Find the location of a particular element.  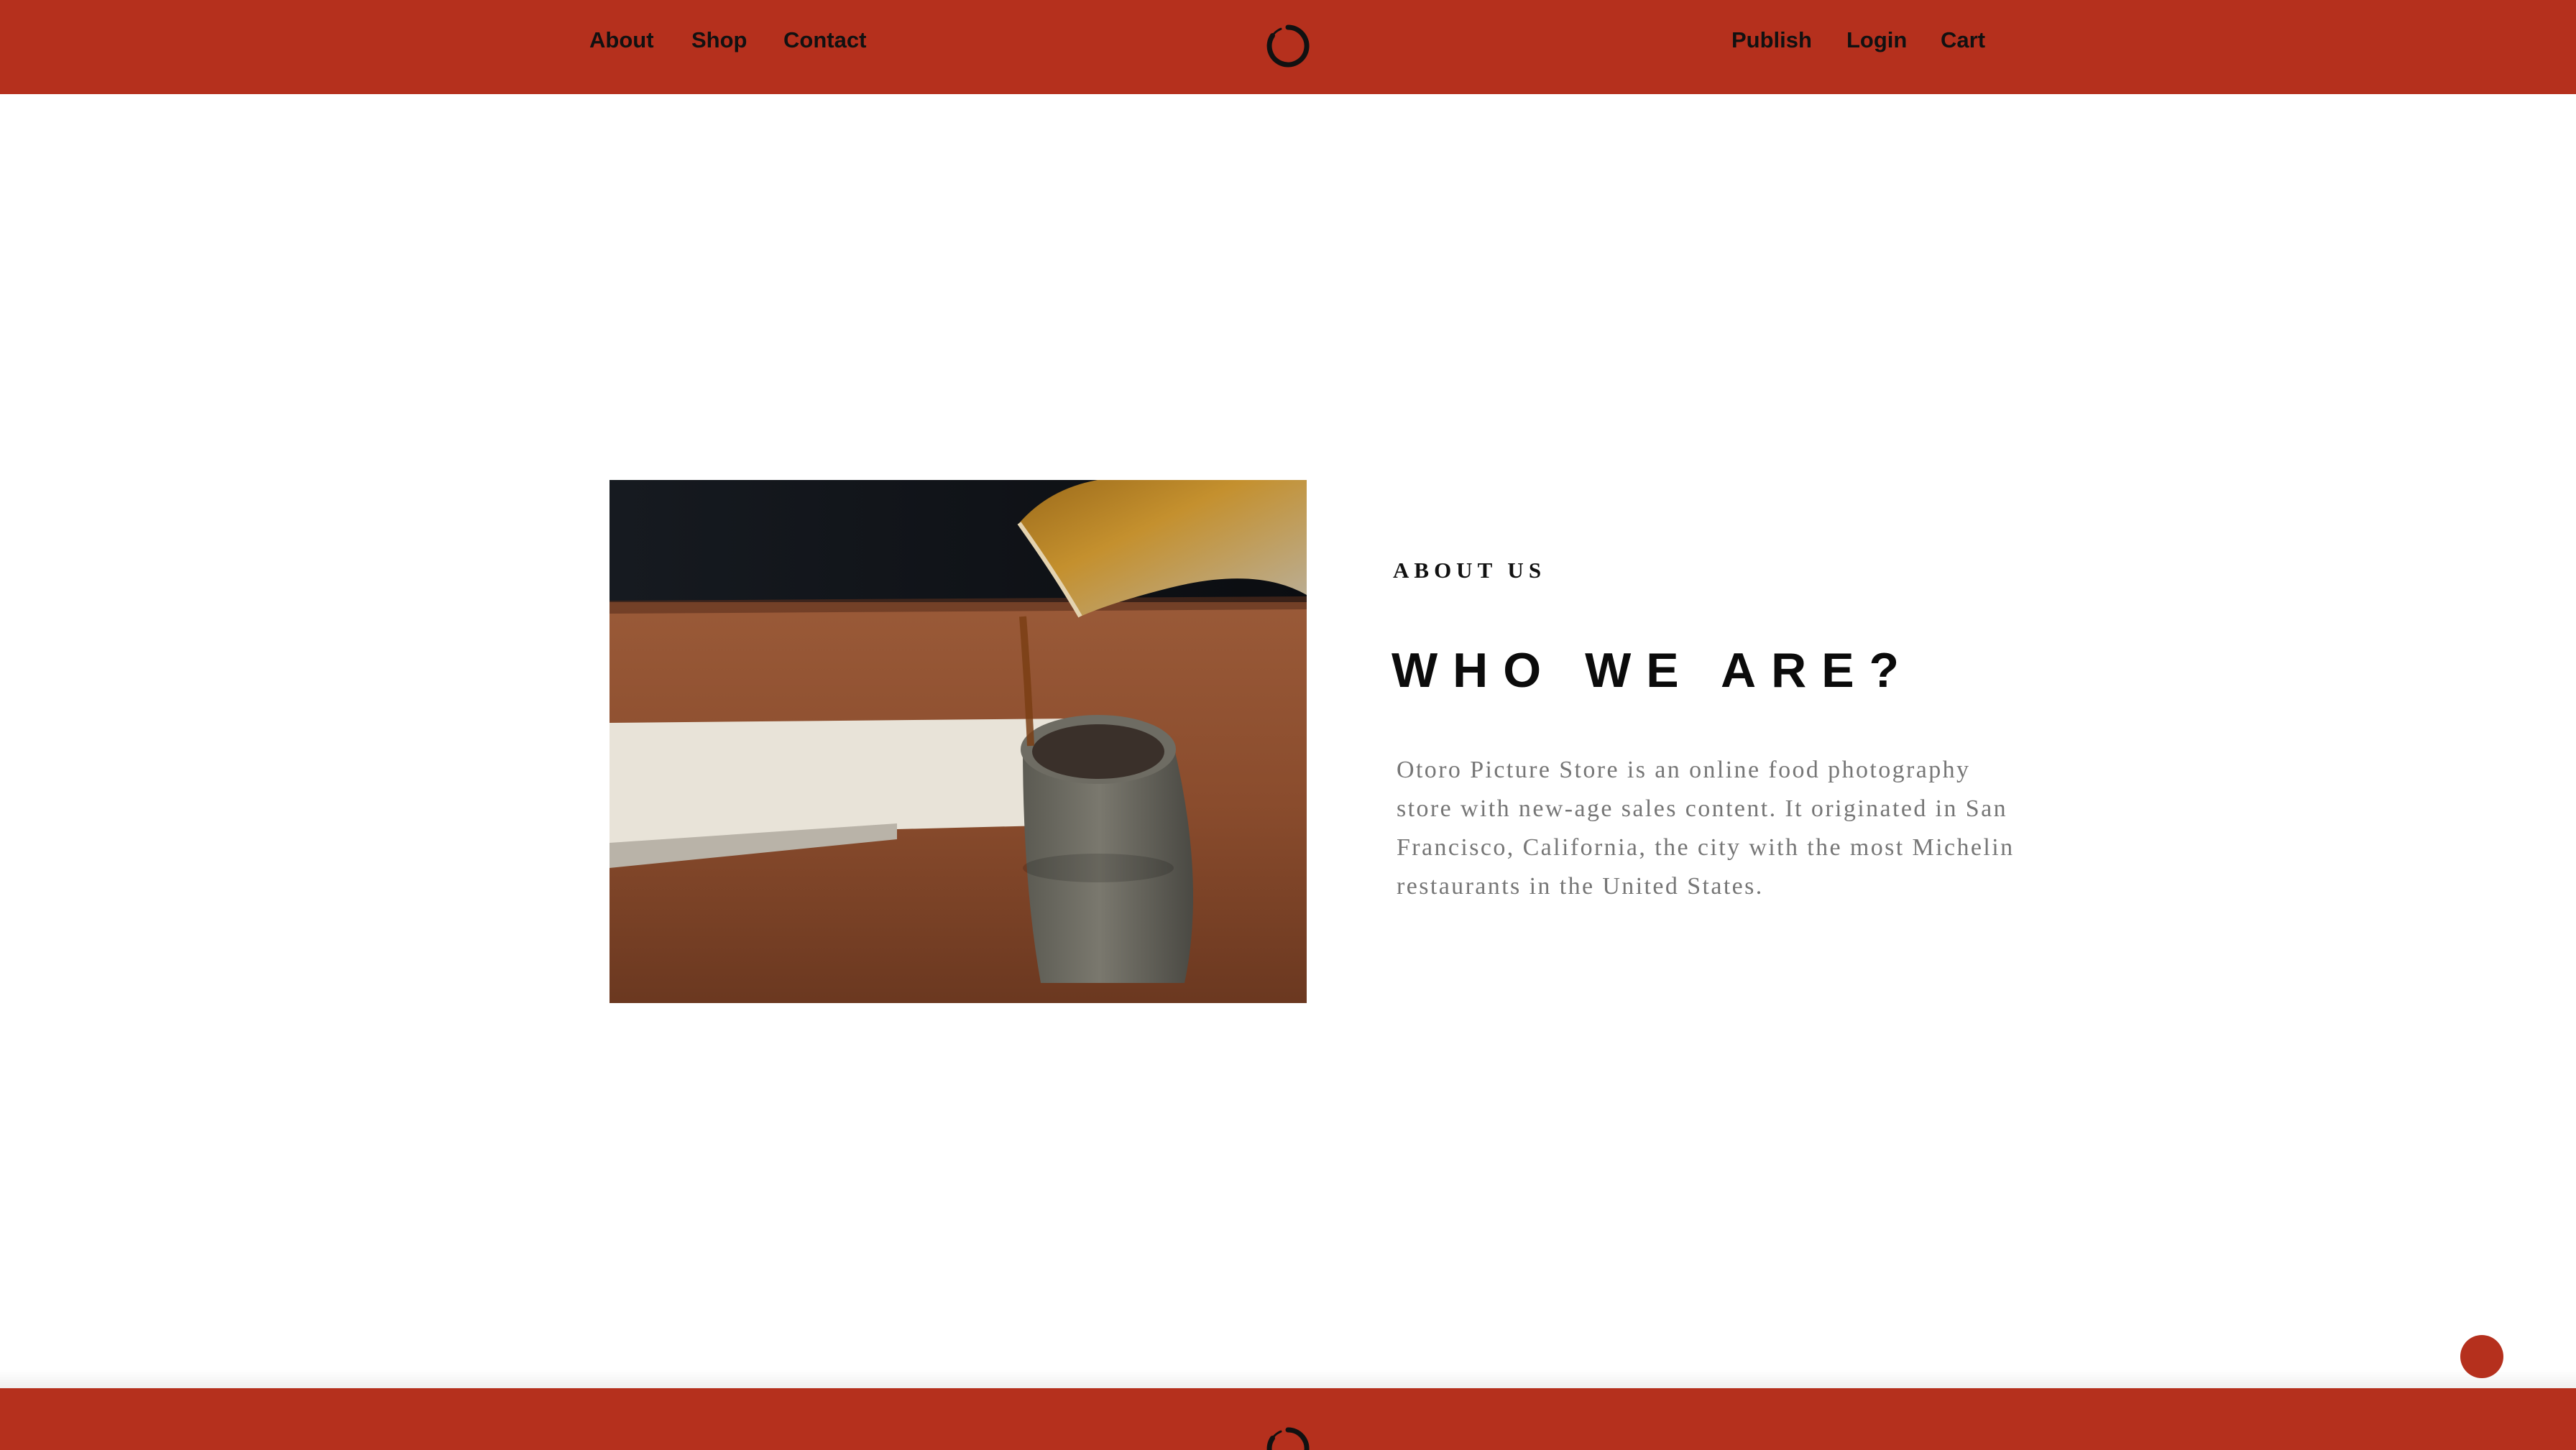

logo-icon is located at coordinates (1288, 46).